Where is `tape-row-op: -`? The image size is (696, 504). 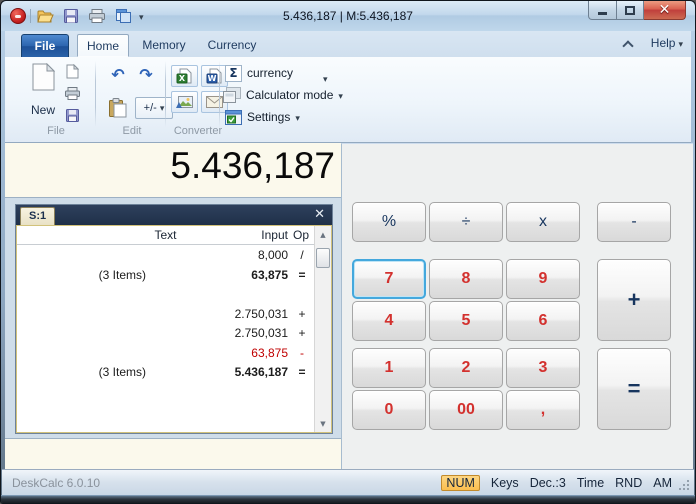
tape-row-op: - is located at coordinates (302, 352).